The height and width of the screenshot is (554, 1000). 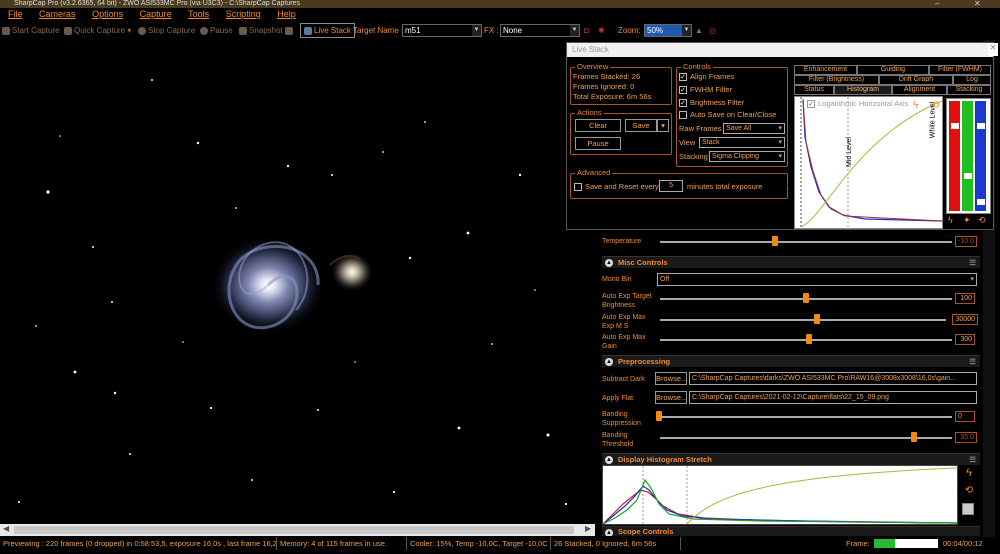 I want to click on sparkle-icon: ✦, so click(x=969, y=221).